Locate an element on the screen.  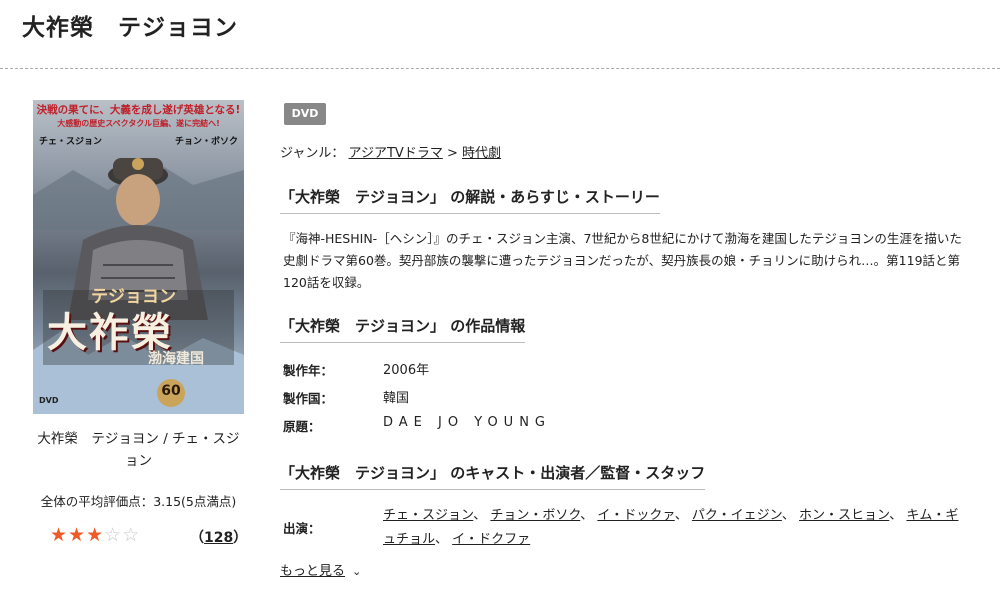
original-title-value: DAE JO YOUNG is located at coordinates (467, 422).